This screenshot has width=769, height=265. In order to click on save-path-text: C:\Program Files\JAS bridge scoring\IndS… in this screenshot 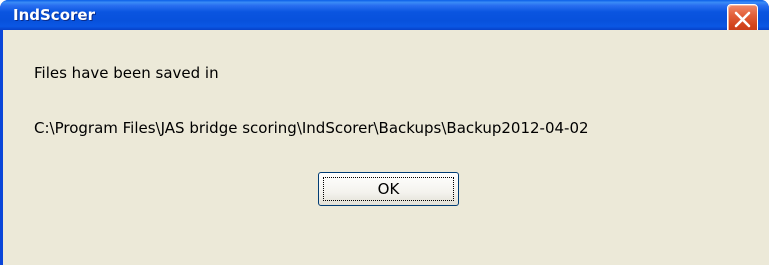, I will do `click(311, 128)`.